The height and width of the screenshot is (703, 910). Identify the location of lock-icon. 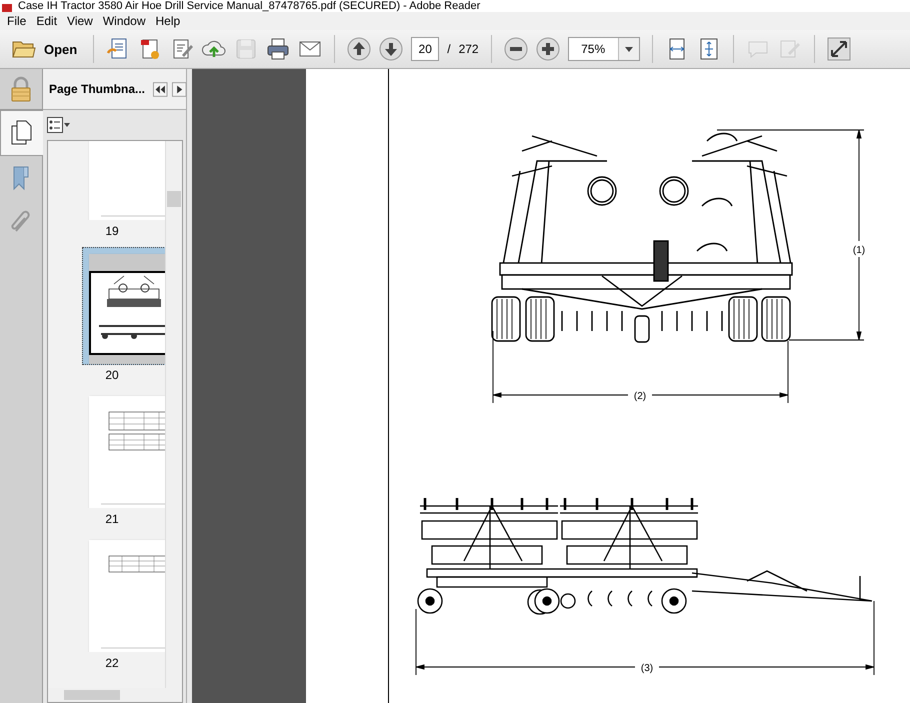
(21, 89).